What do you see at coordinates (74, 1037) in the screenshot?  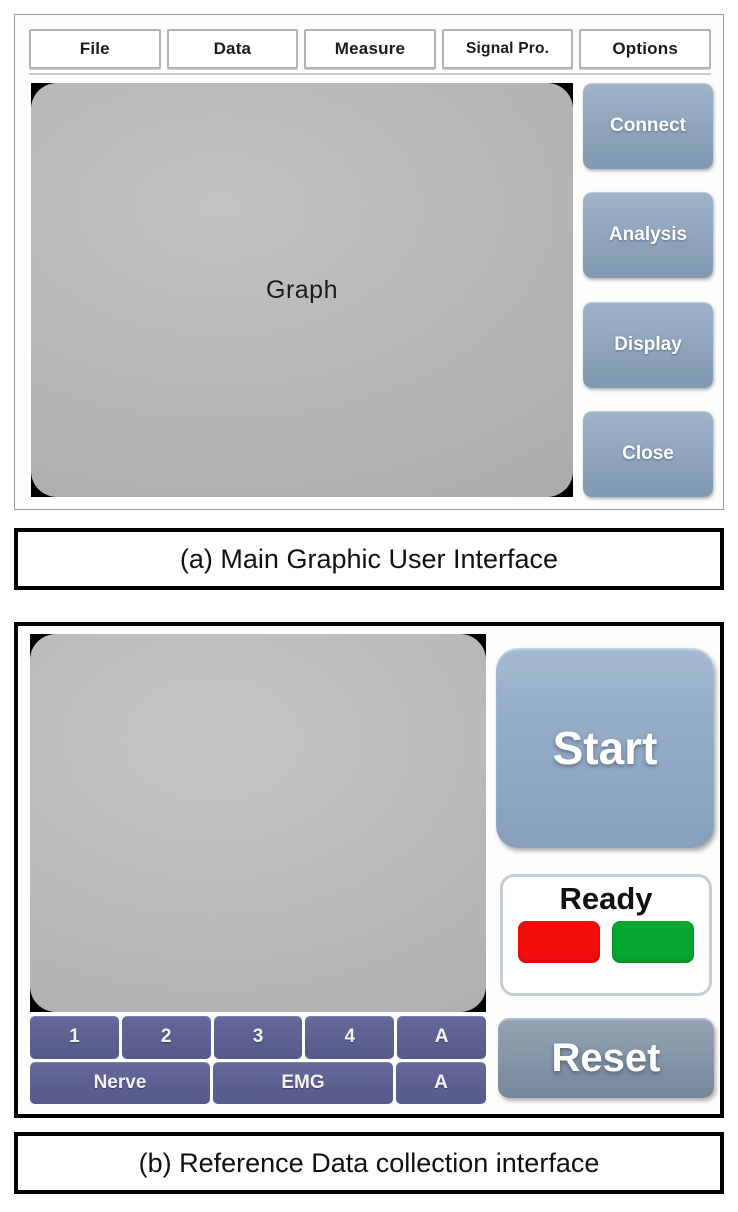 I see `channel-cell-1: 1` at bounding box center [74, 1037].